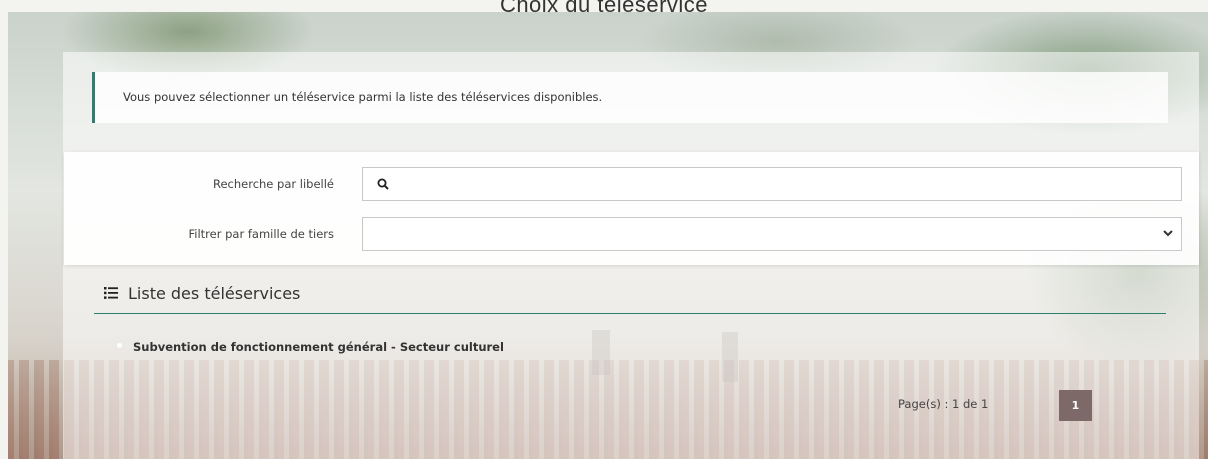 The width and height of the screenshot is (1208, 459). Describe the element at coordinates (772, 184) in the screenshot. I see `search-input` at that location.